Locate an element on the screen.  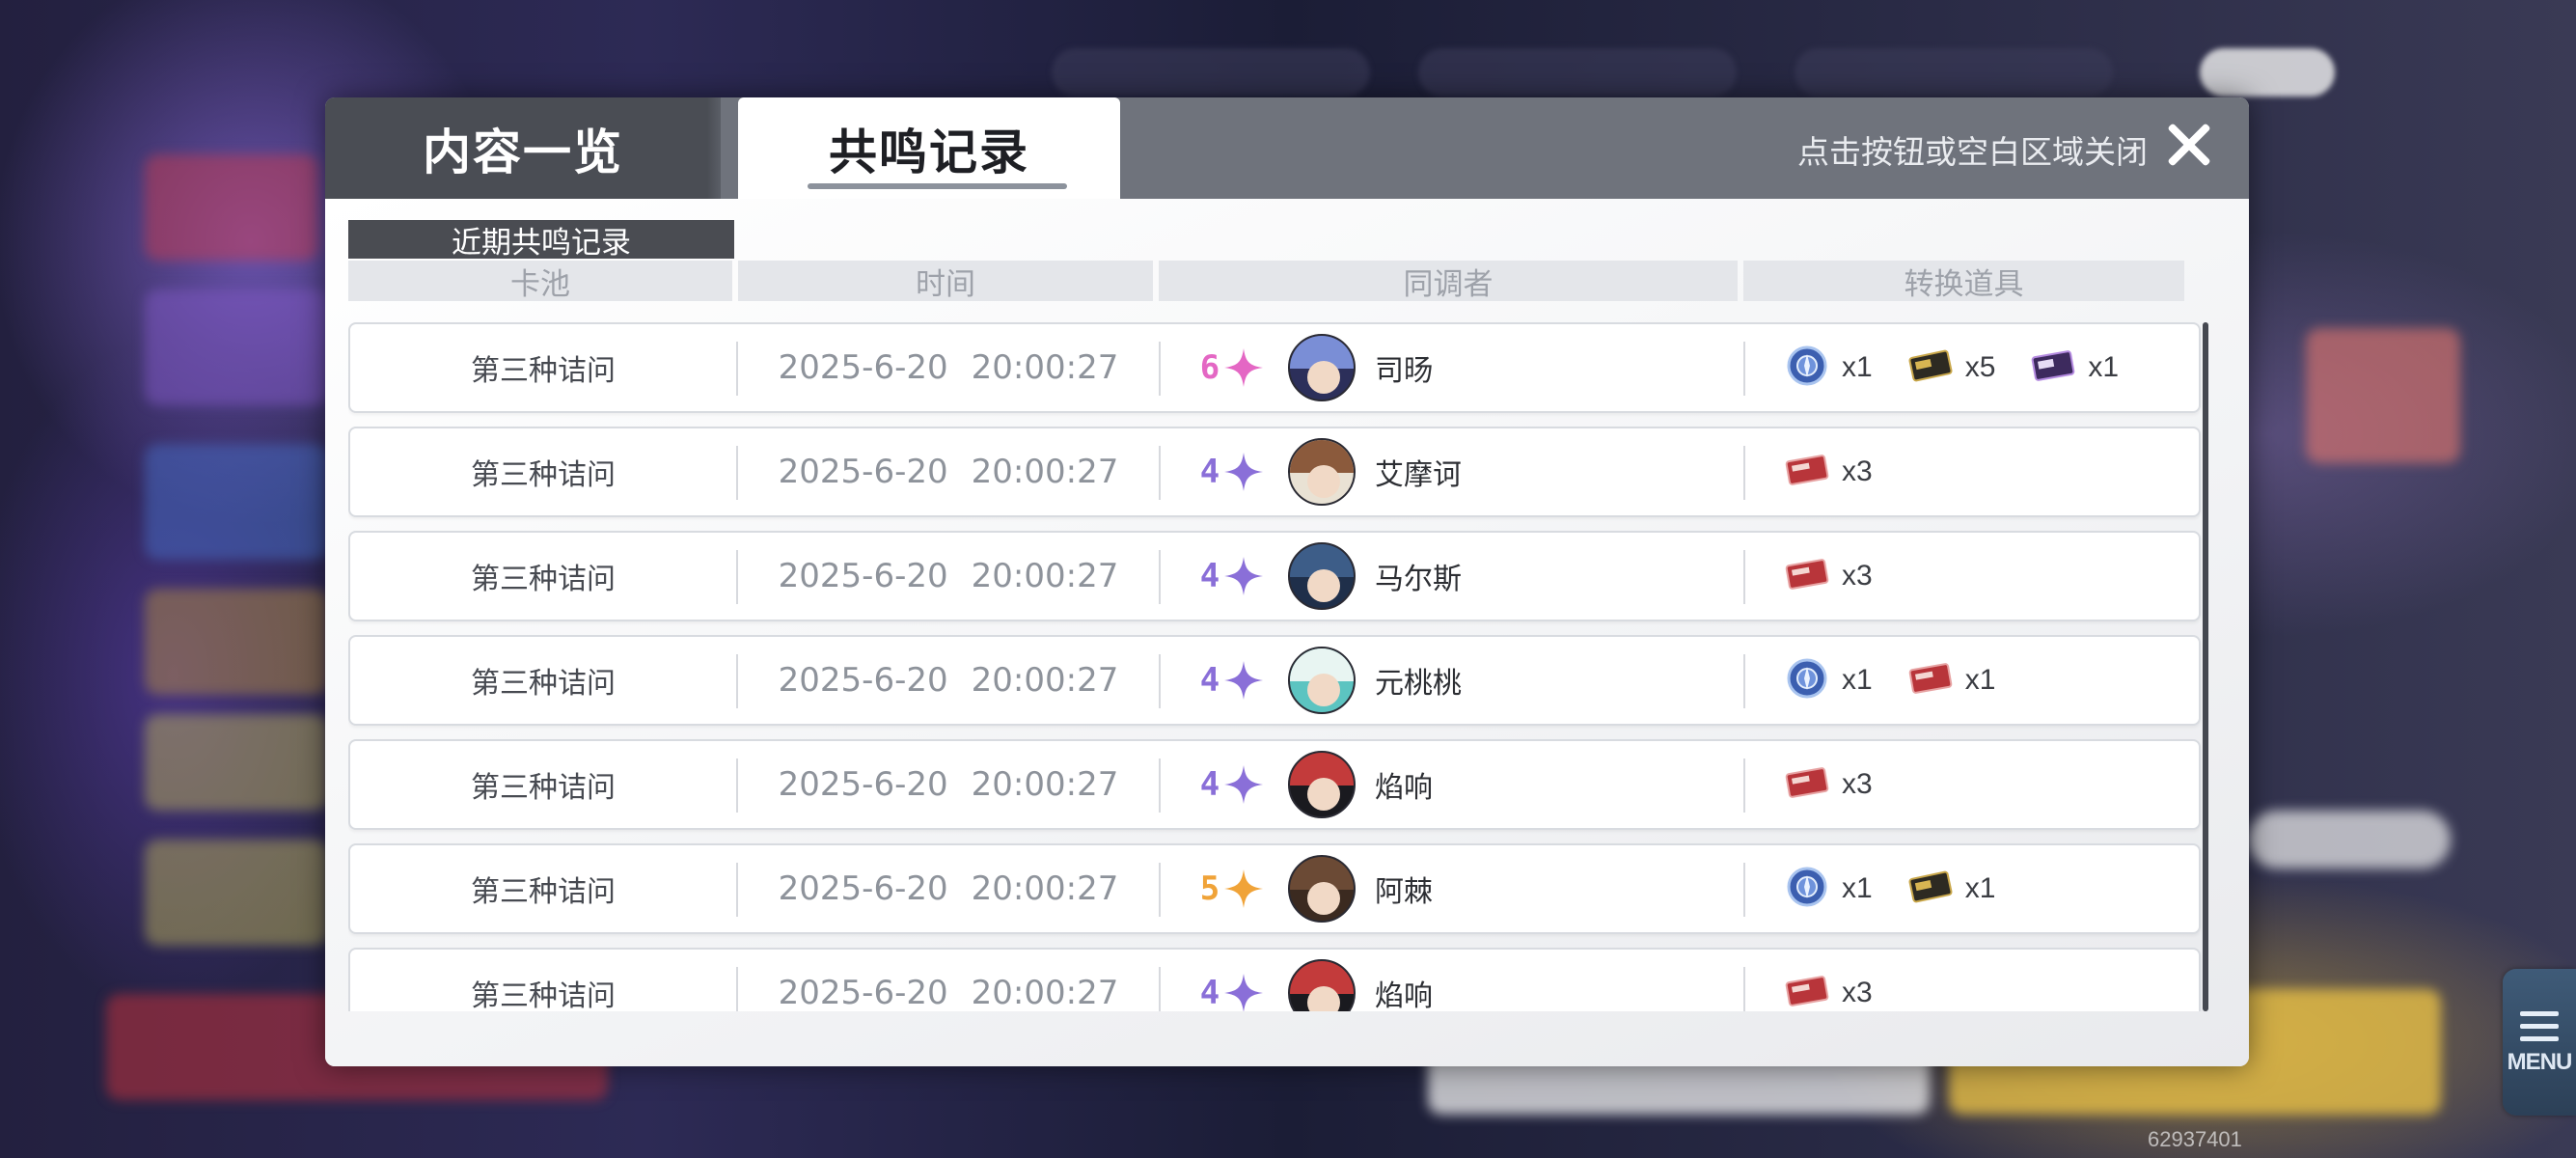
scroll-thumb is located at coordinates (2205, 666).